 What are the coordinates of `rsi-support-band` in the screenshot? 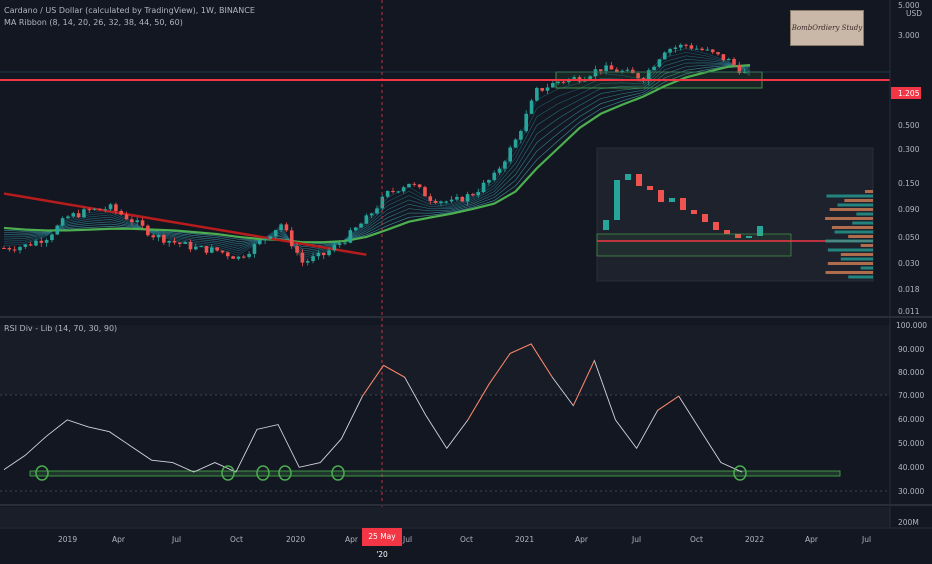 It's located at (435, 473).